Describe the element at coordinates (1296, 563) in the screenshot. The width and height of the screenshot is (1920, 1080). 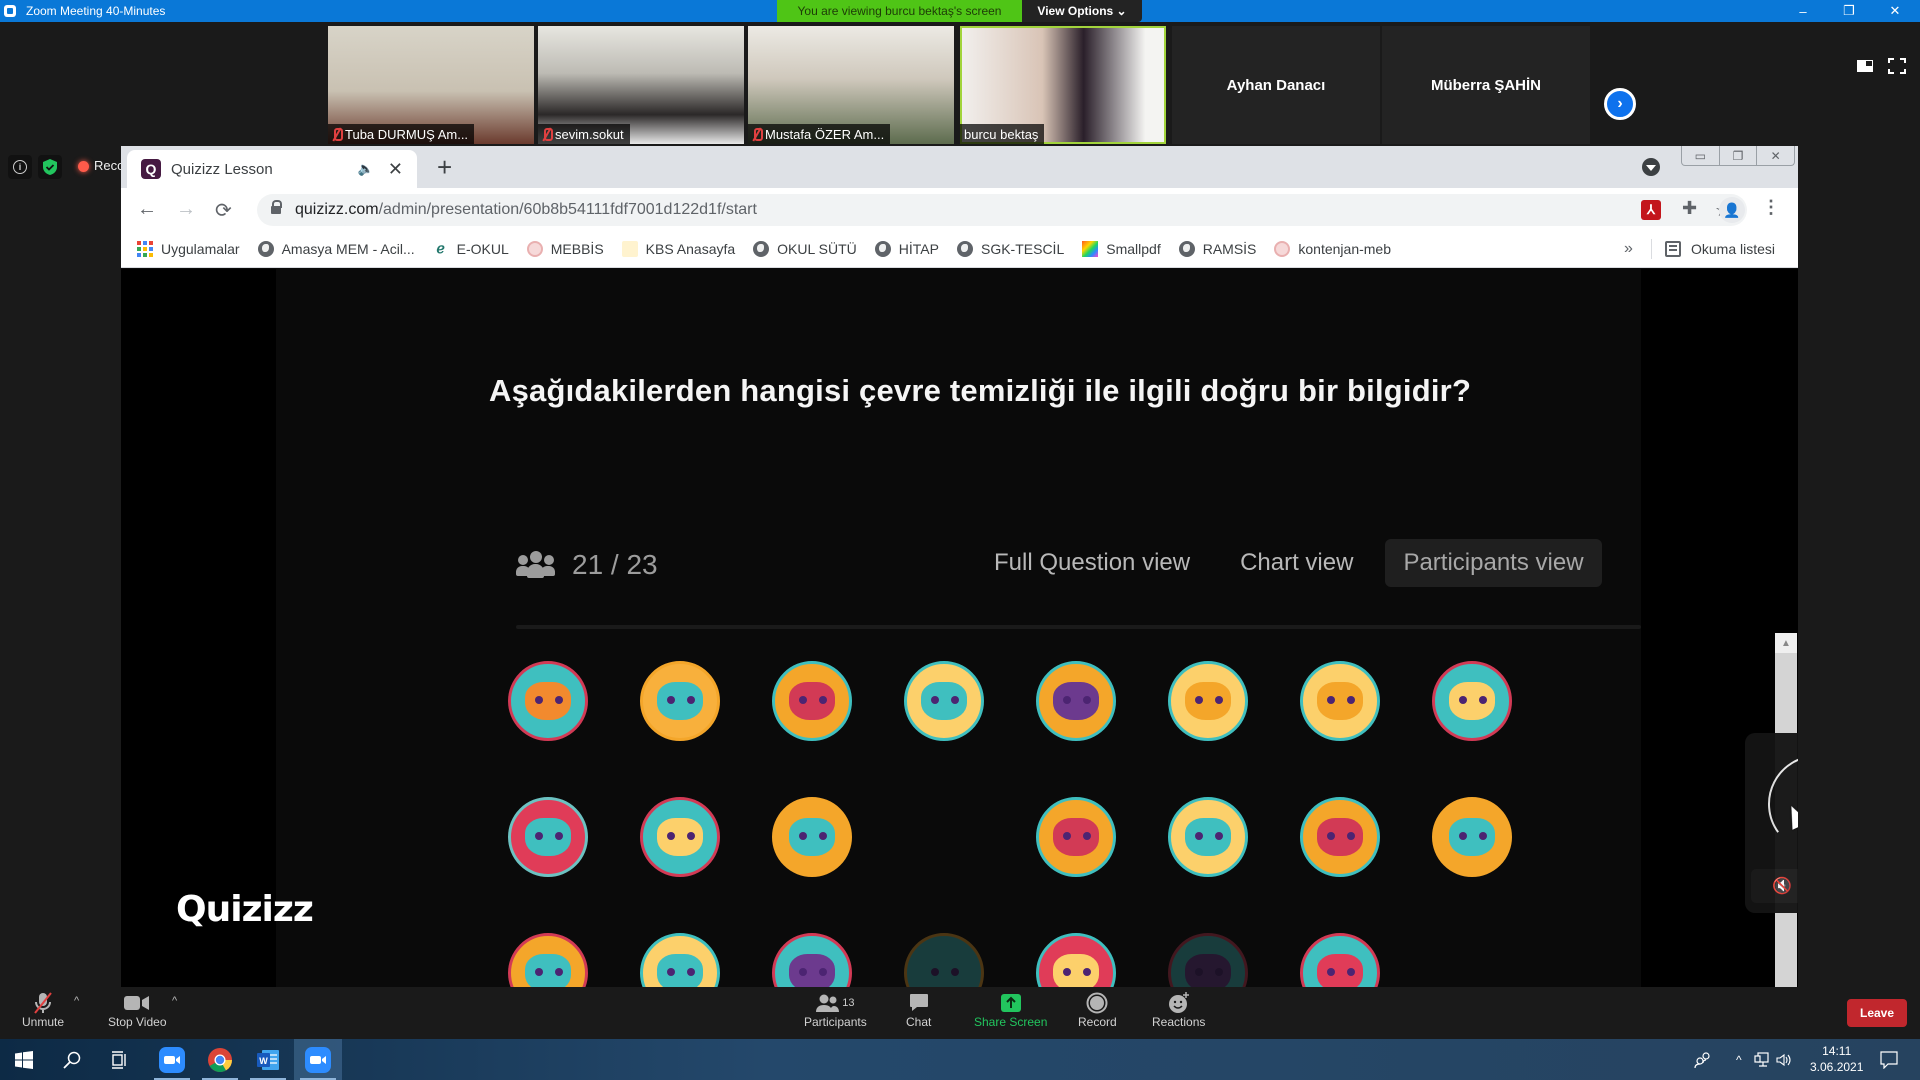
I see `tab-chart-view: Chart view` at that location.